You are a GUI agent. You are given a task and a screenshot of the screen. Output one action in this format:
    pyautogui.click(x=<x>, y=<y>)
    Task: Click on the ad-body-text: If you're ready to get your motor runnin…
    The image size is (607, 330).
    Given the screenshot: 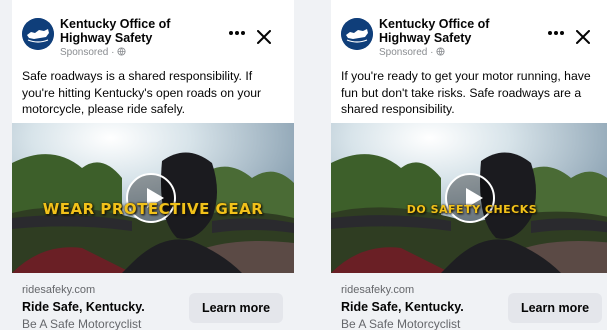 What is the action you would take?
    pyautogui.click(x=466, y=92)
    